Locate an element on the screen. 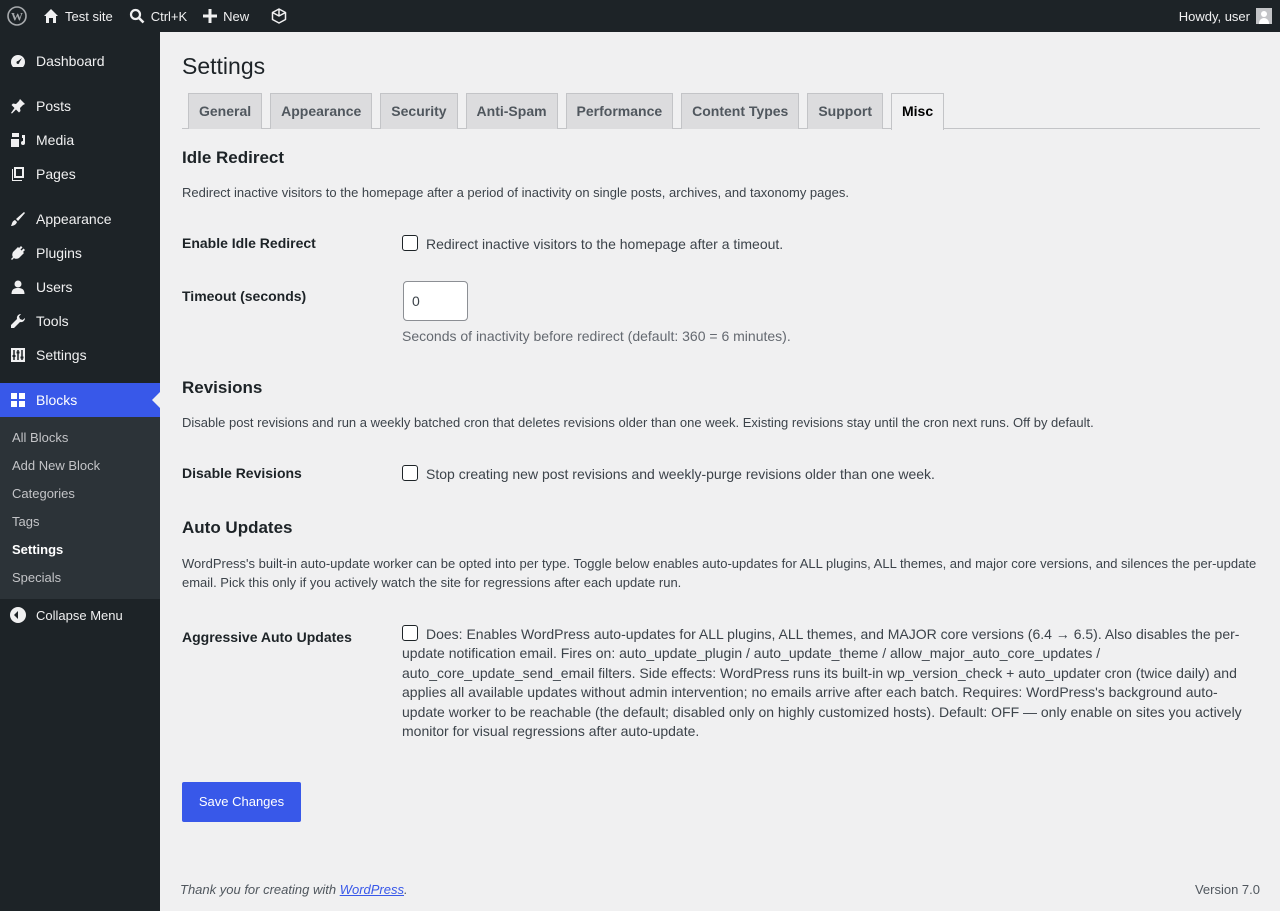 The image size is (1280, 911). submenu-specials: Specials is located at coordinates (80, 578).